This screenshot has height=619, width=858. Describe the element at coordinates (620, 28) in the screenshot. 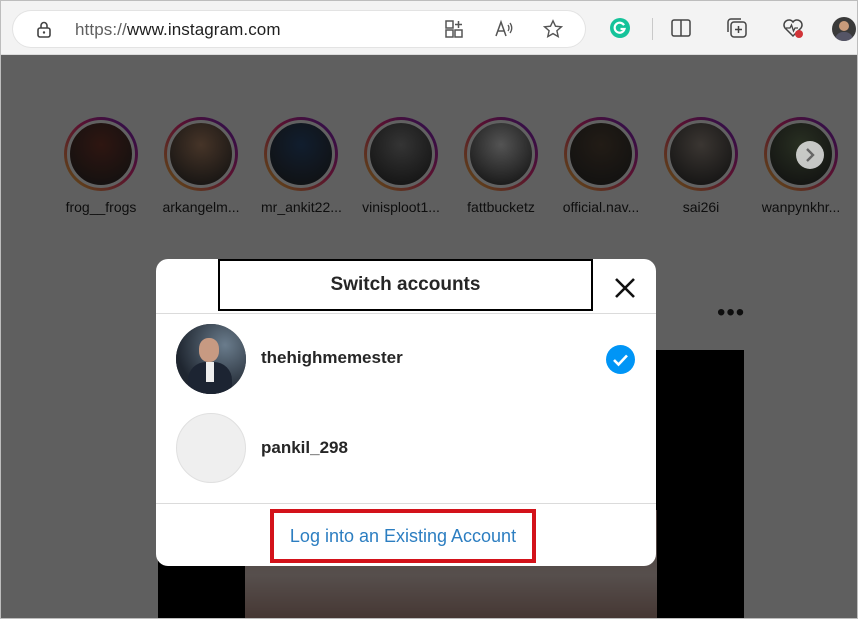

I see `grammarly-icon` at that location.